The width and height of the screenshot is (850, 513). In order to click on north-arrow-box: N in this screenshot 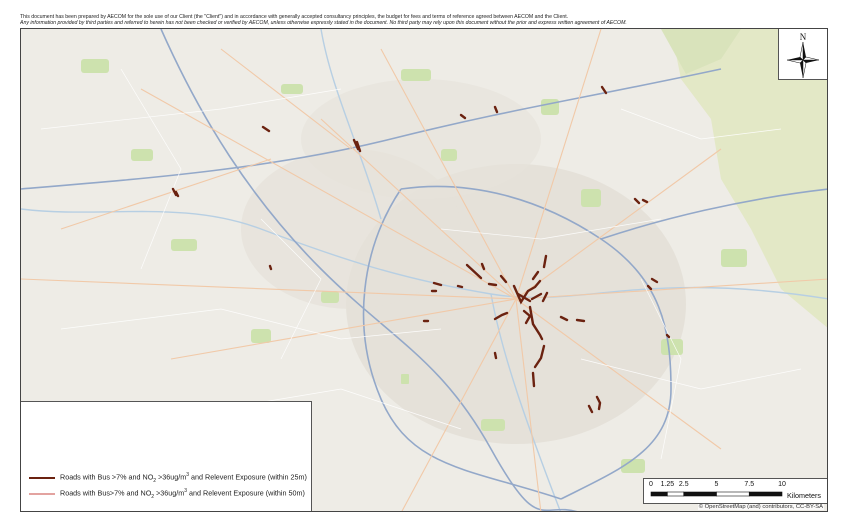, I will do `click(802, 54)`.